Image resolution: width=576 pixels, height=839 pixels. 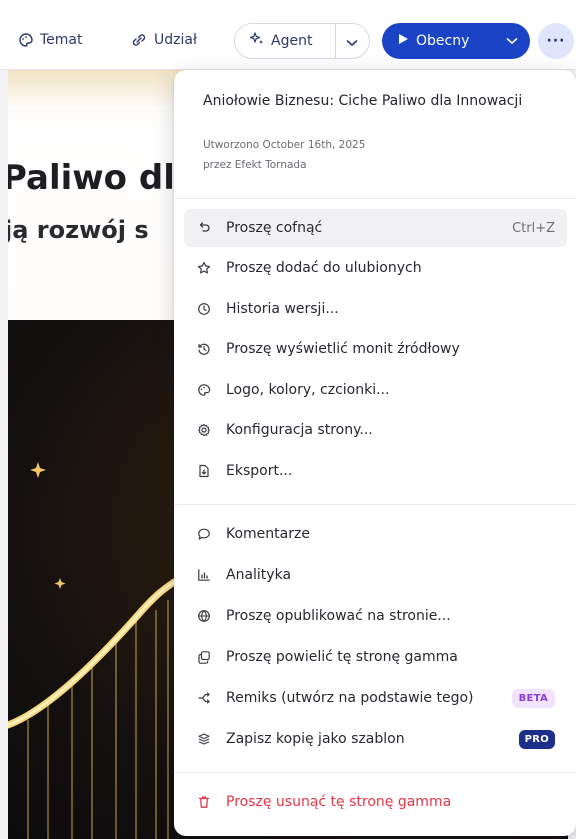 I want to click on created-date: Utworzono October 16th, 2025, so click(x=284, y=145).